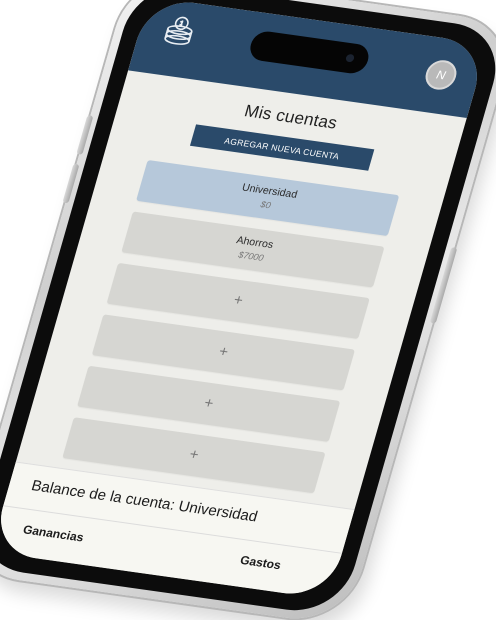 The width and height of the screenshot is (496, 620). What do you see at coordinates (350, 58) in the screenshot?
I see `camera-dot` at bounding box center [350, 58].